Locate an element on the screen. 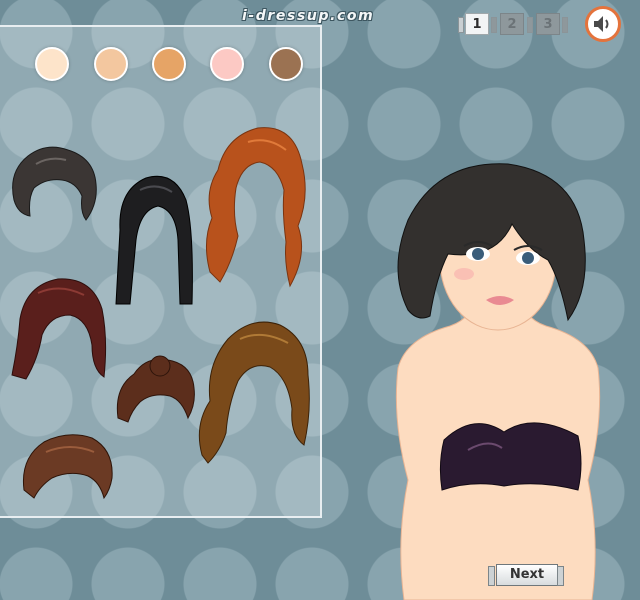  skin-tone-swatch-tan is located at coordinates (169, 64).